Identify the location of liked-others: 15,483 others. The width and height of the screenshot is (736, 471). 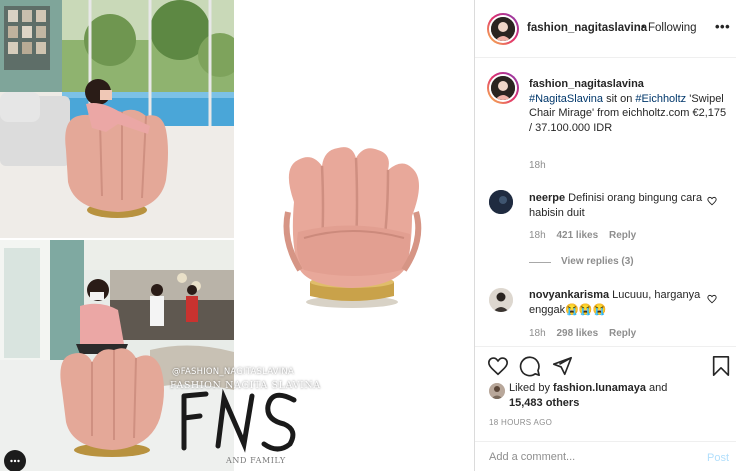
(544, 403).